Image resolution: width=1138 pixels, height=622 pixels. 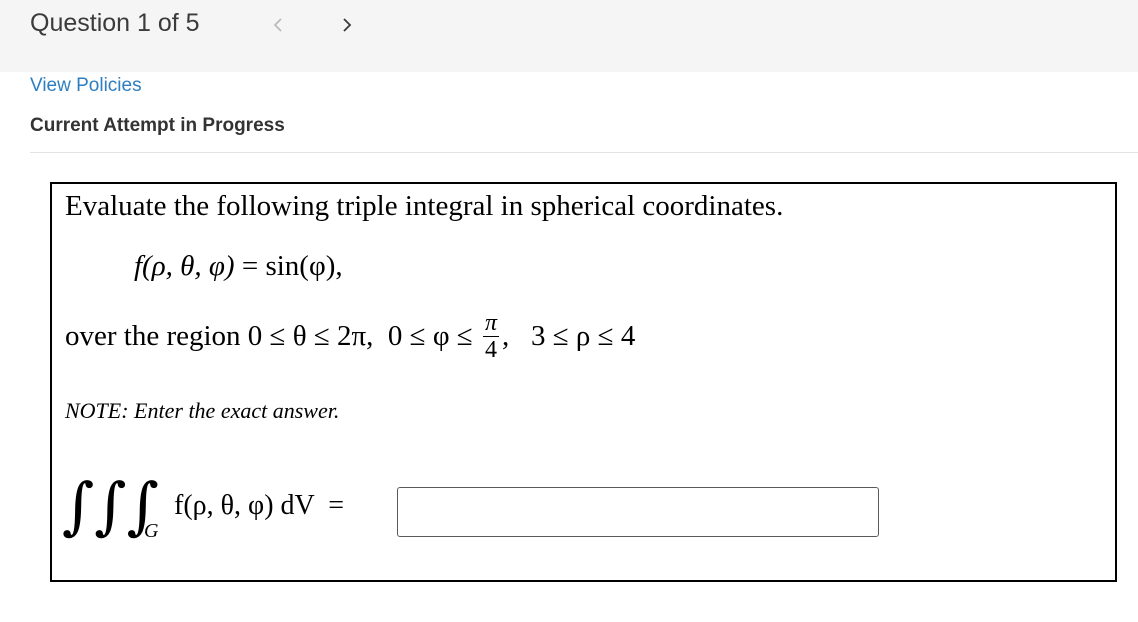 What do you see at coordinates (569, 36) in the screenshot?
I see `question-header-bar: Question 1 of 5` at bounding box center [569, 36].